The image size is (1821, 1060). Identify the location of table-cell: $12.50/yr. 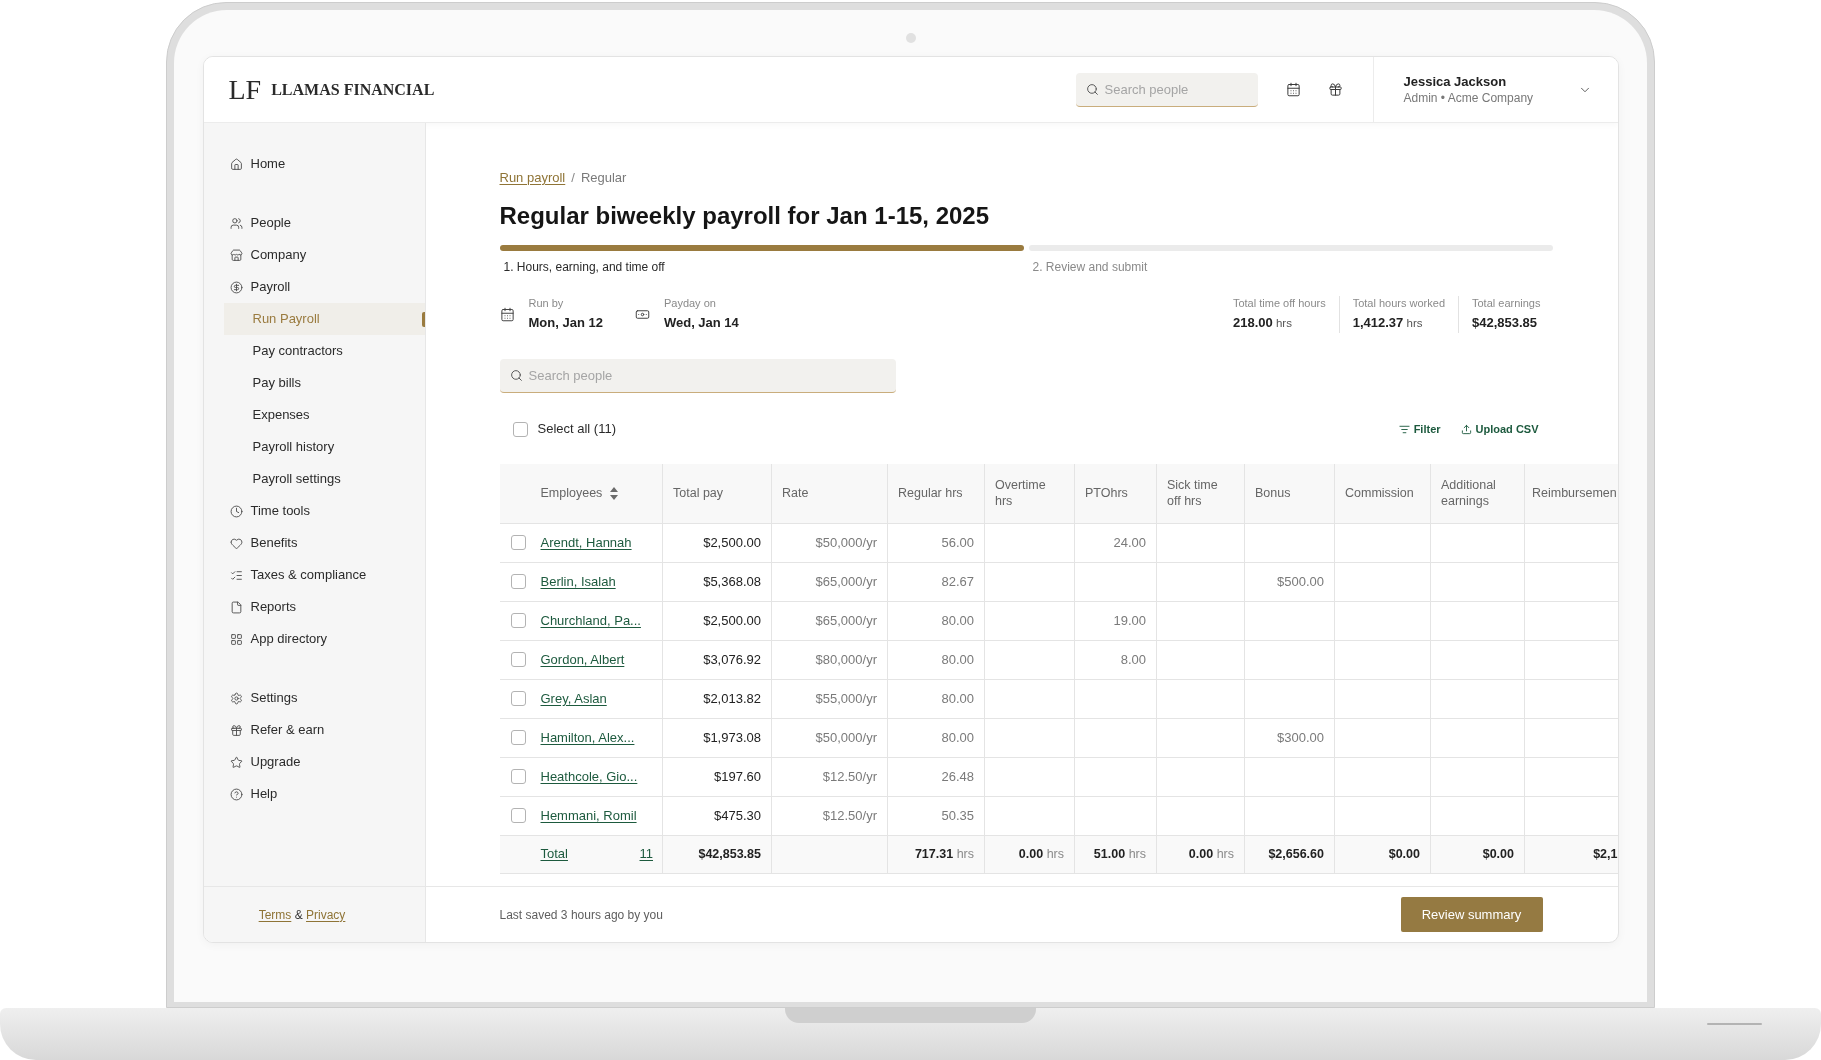
(829, 776).